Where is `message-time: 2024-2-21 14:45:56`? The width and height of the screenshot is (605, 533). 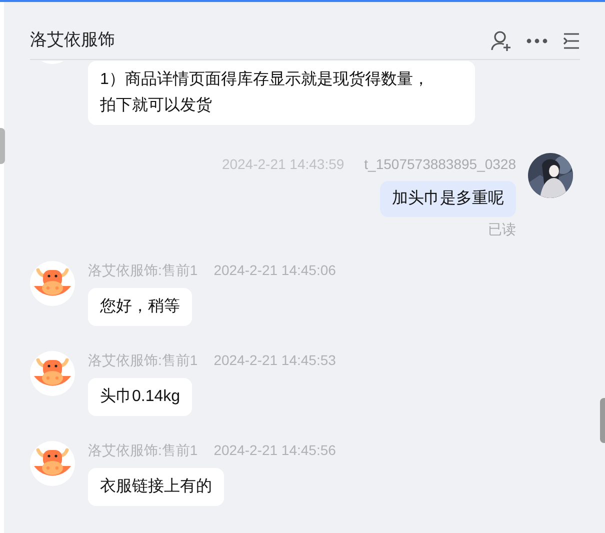
message-time: 2024-2-21 14:45:56 is located at coordinates (275, 450).